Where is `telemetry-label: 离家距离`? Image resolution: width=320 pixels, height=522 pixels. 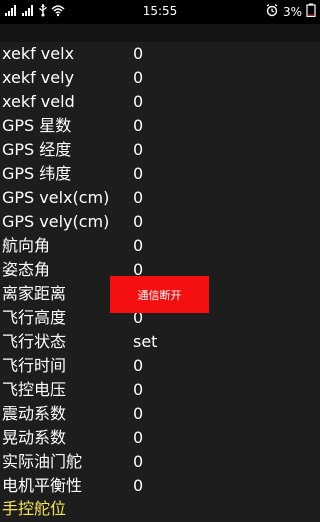 telemetry-label: 离家距离 is located at coordinates (34, 293).